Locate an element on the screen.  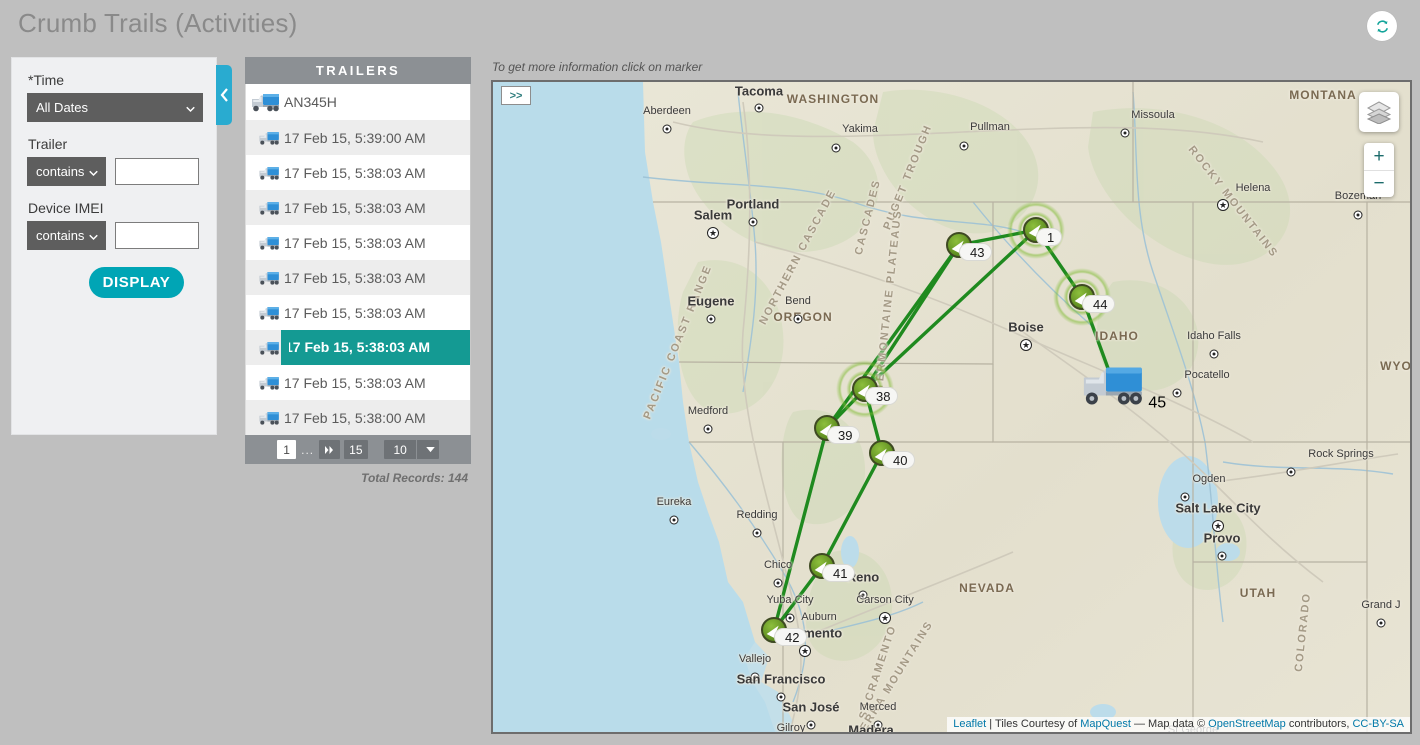
device-imei-label: Device IMEI is located at coordinates (66, 208).